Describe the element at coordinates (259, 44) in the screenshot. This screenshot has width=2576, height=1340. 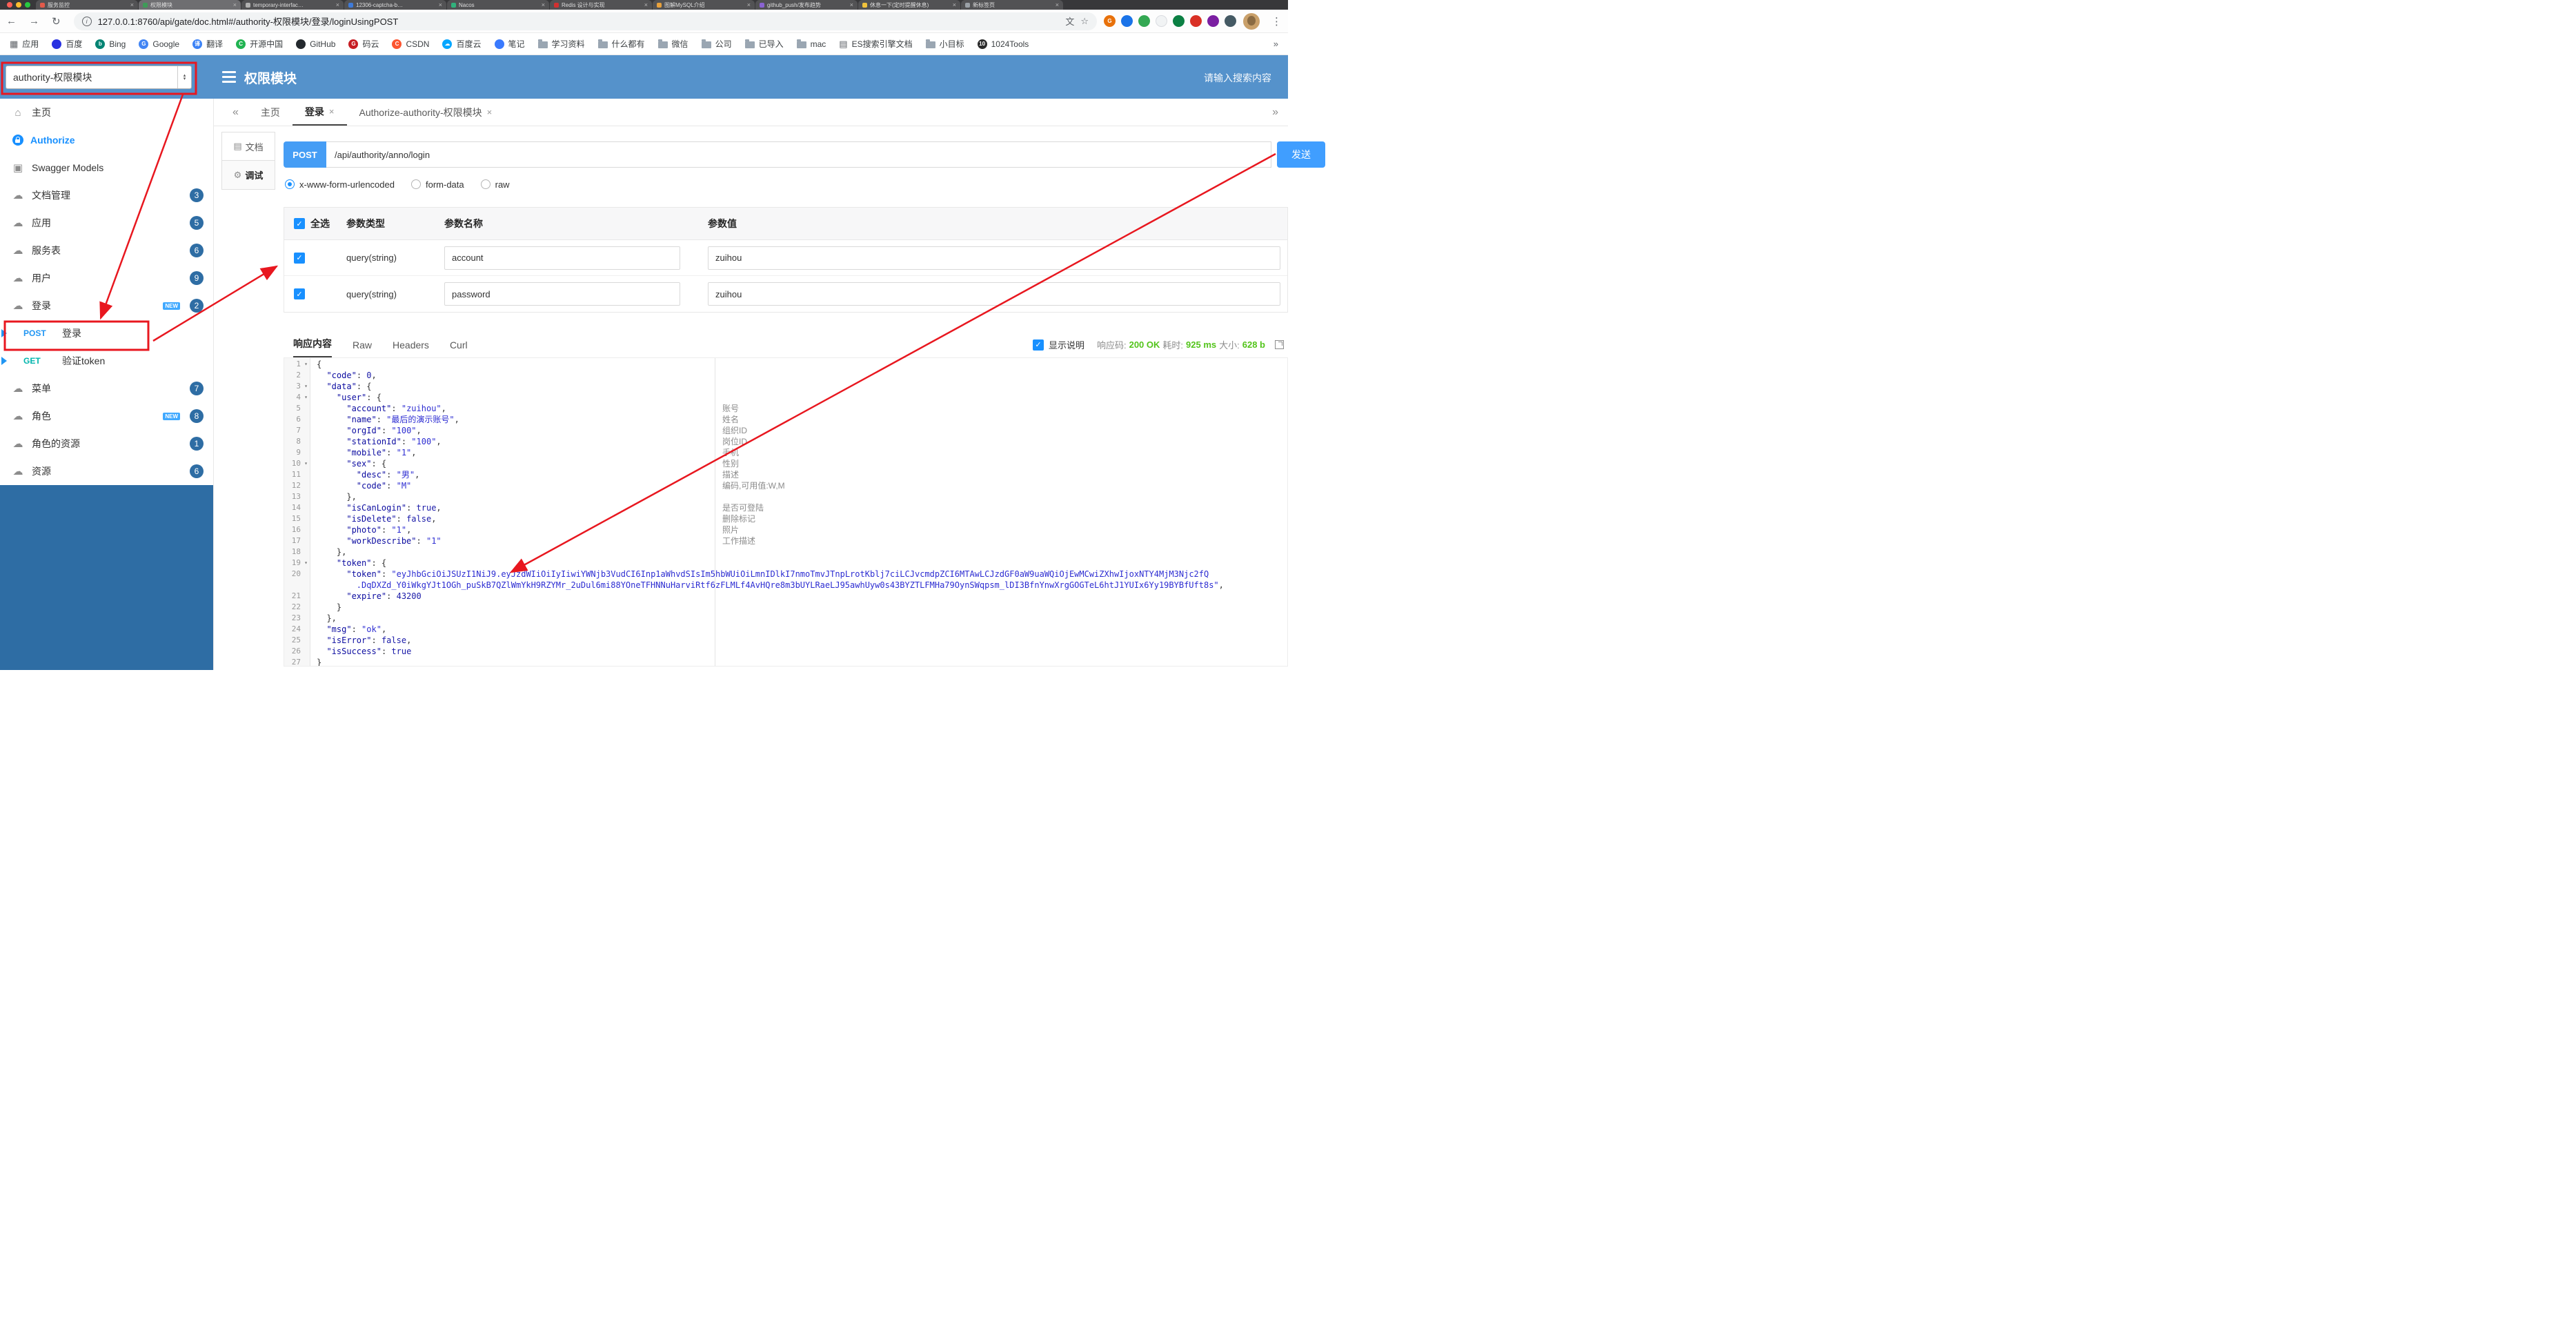
I see `bookmark-item: C 开源中国` at that location.